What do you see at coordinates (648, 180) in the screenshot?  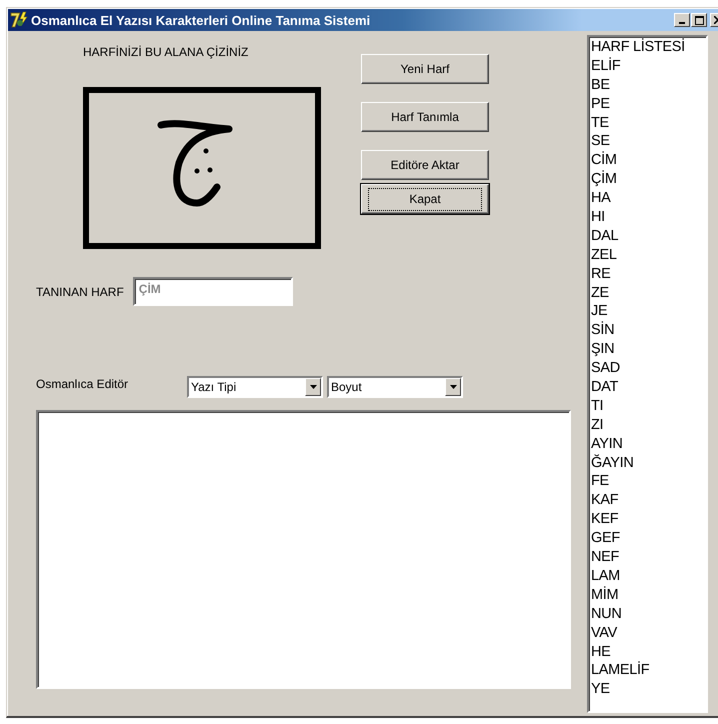 I see `list-item: ÇİM` at bounding box center [648, 180].